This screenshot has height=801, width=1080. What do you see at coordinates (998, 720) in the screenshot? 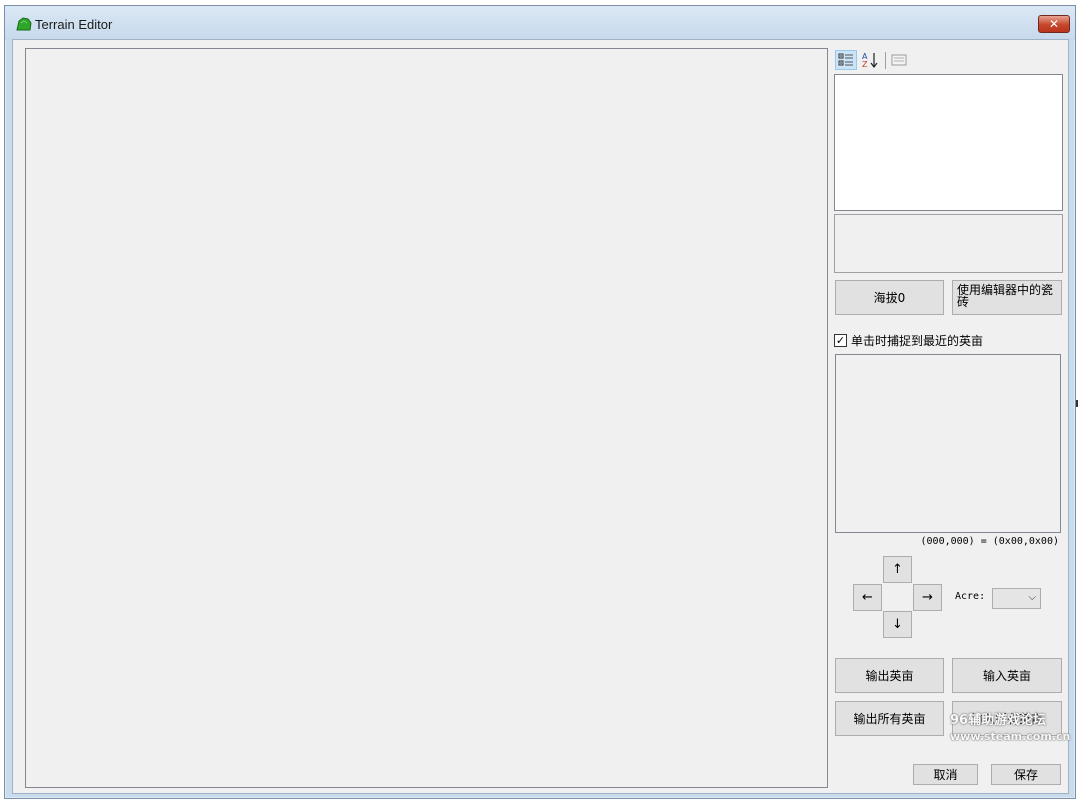
I see `watermark-title: 96辅助游戏论坛` at bounding box center [998, 720].